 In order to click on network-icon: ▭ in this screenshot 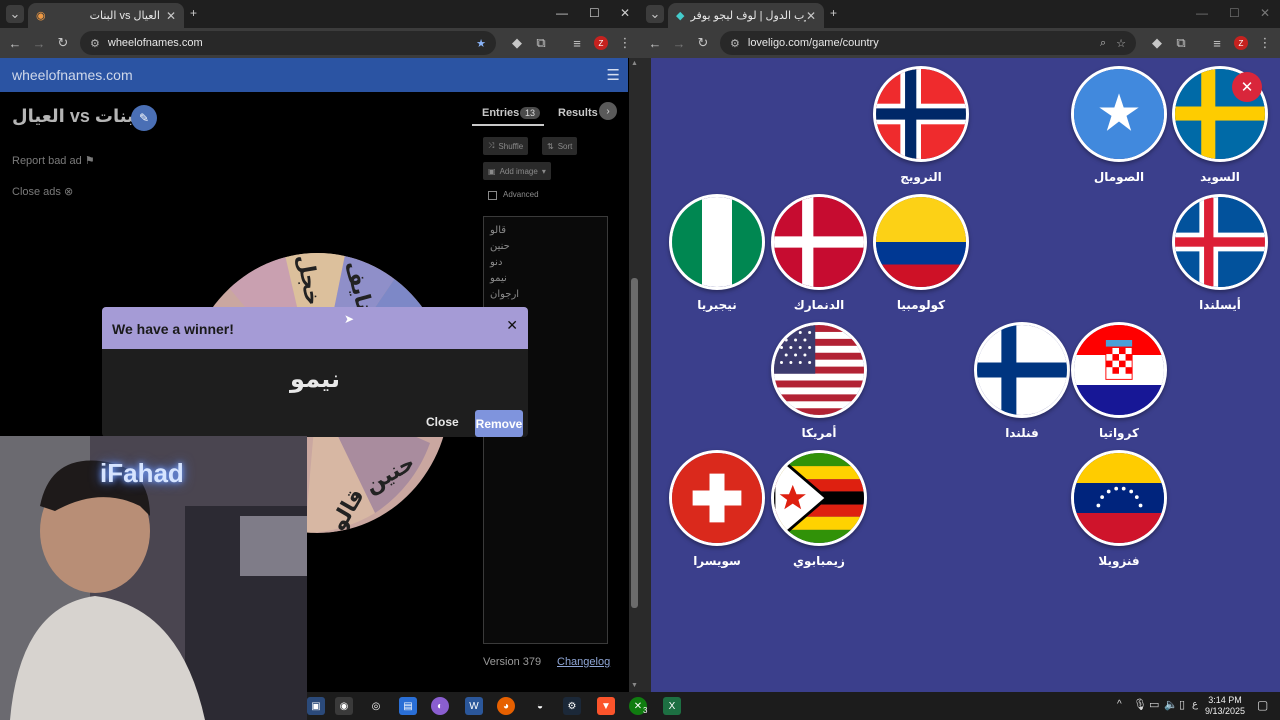, I will do `click(1154, 704)`.